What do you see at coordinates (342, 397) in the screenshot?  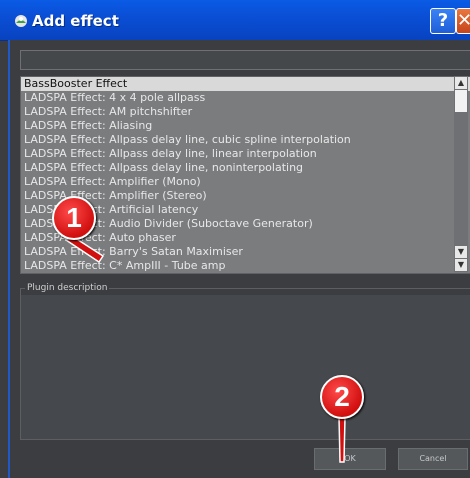 I see `callout-badge-2: 2` at bounding box center [342, 397].